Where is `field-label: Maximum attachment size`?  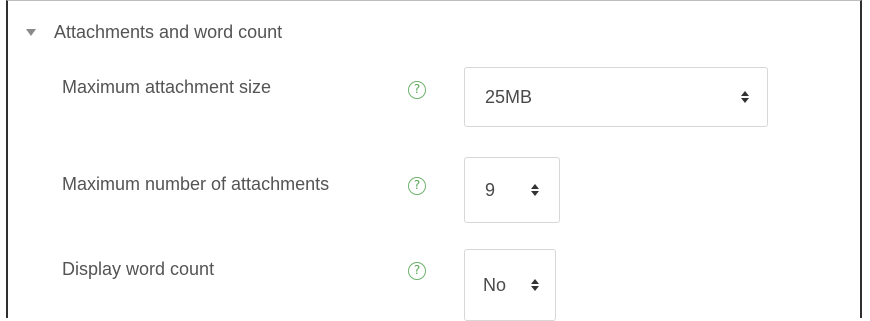 field-label: Maximum attachment size is located at coordinates (167, 87).